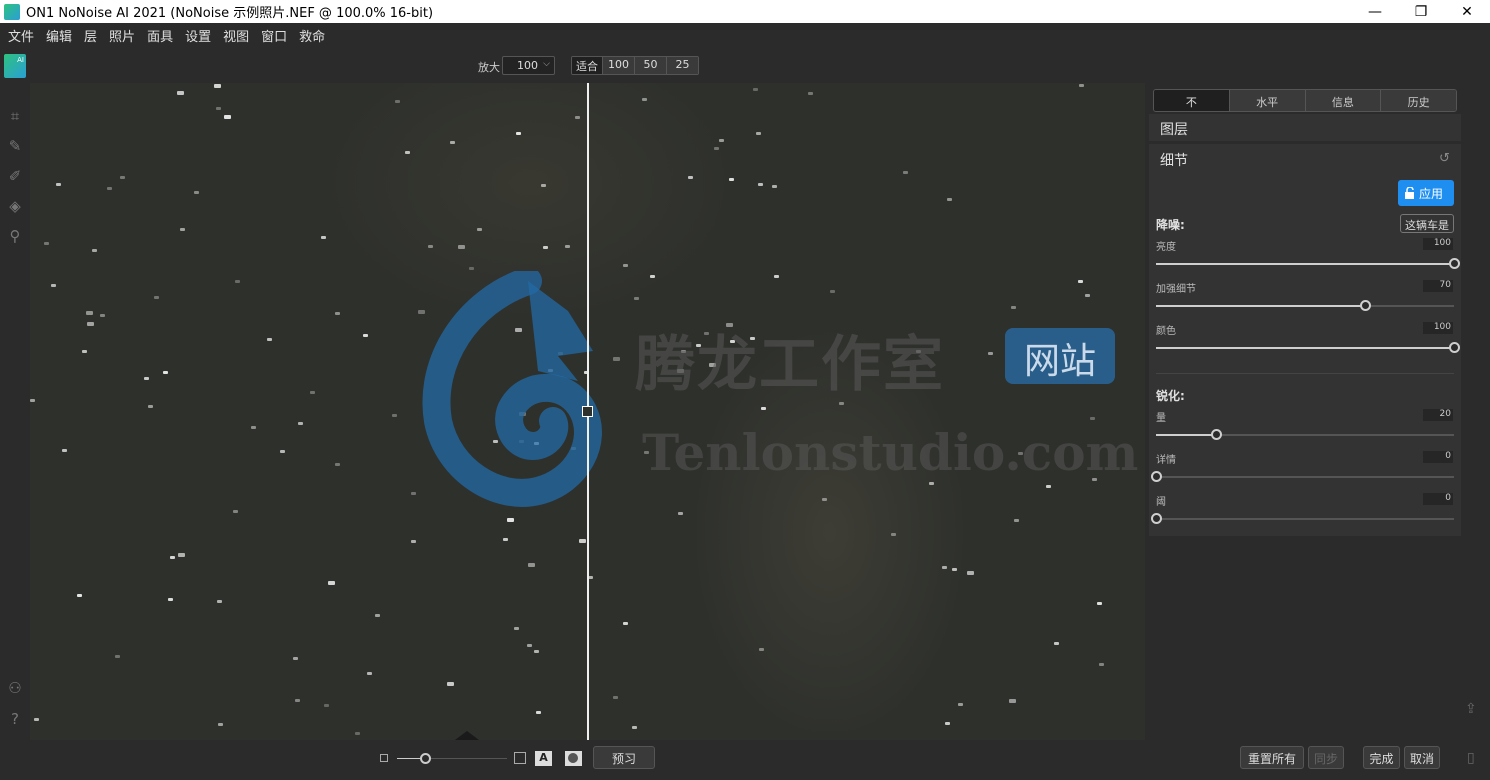 The image size is (1490, 780). Describe the element at coordinates (1302, 518) in the screenshot. I see `threshold-slider` at that location.